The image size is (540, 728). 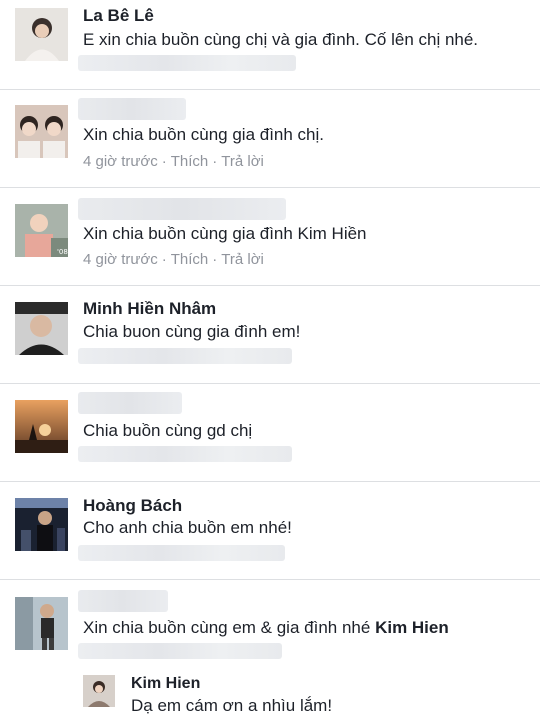 What do you see at coordinates (165, 684) in the screenshot?
I see `reply-author: Kim Hien` at bounding box center [165, 684].